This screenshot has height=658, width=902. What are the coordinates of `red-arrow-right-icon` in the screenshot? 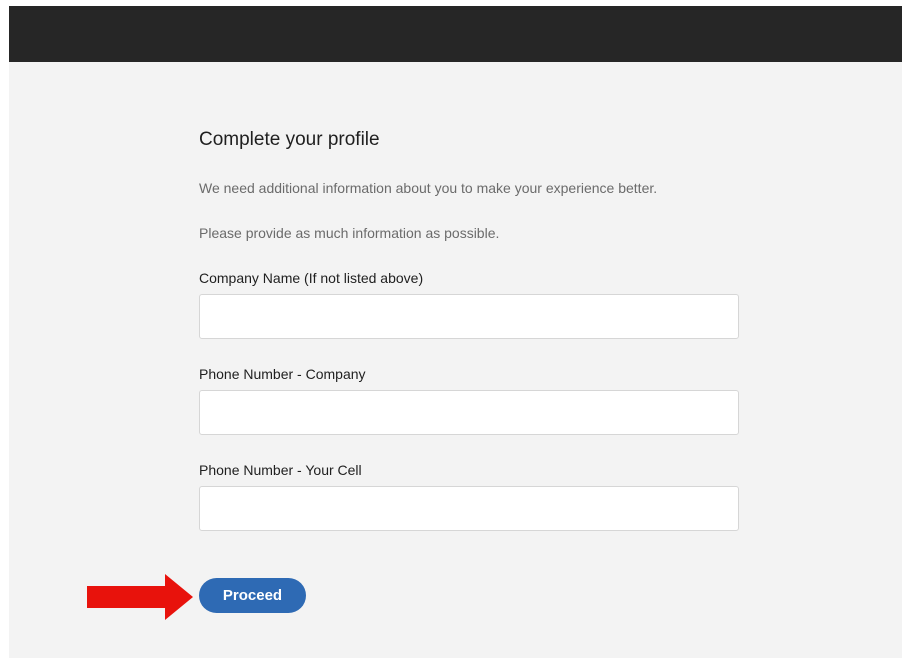 It's located at (140, 597).